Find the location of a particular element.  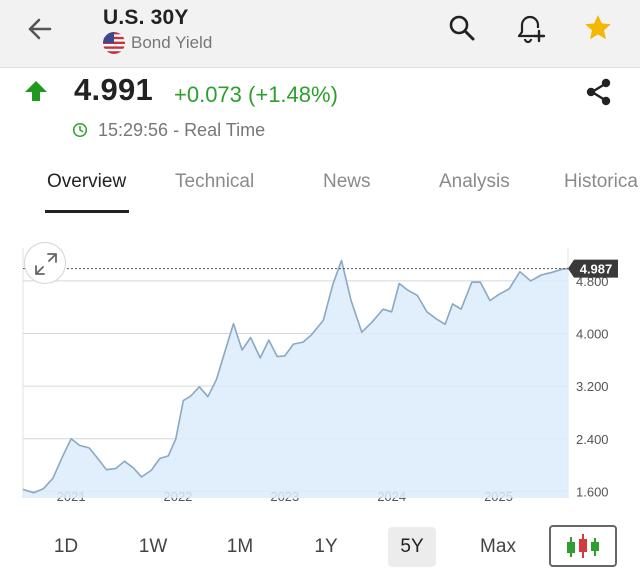

instrument-title: U.S. 30Y is located at coordinates (146, 17).